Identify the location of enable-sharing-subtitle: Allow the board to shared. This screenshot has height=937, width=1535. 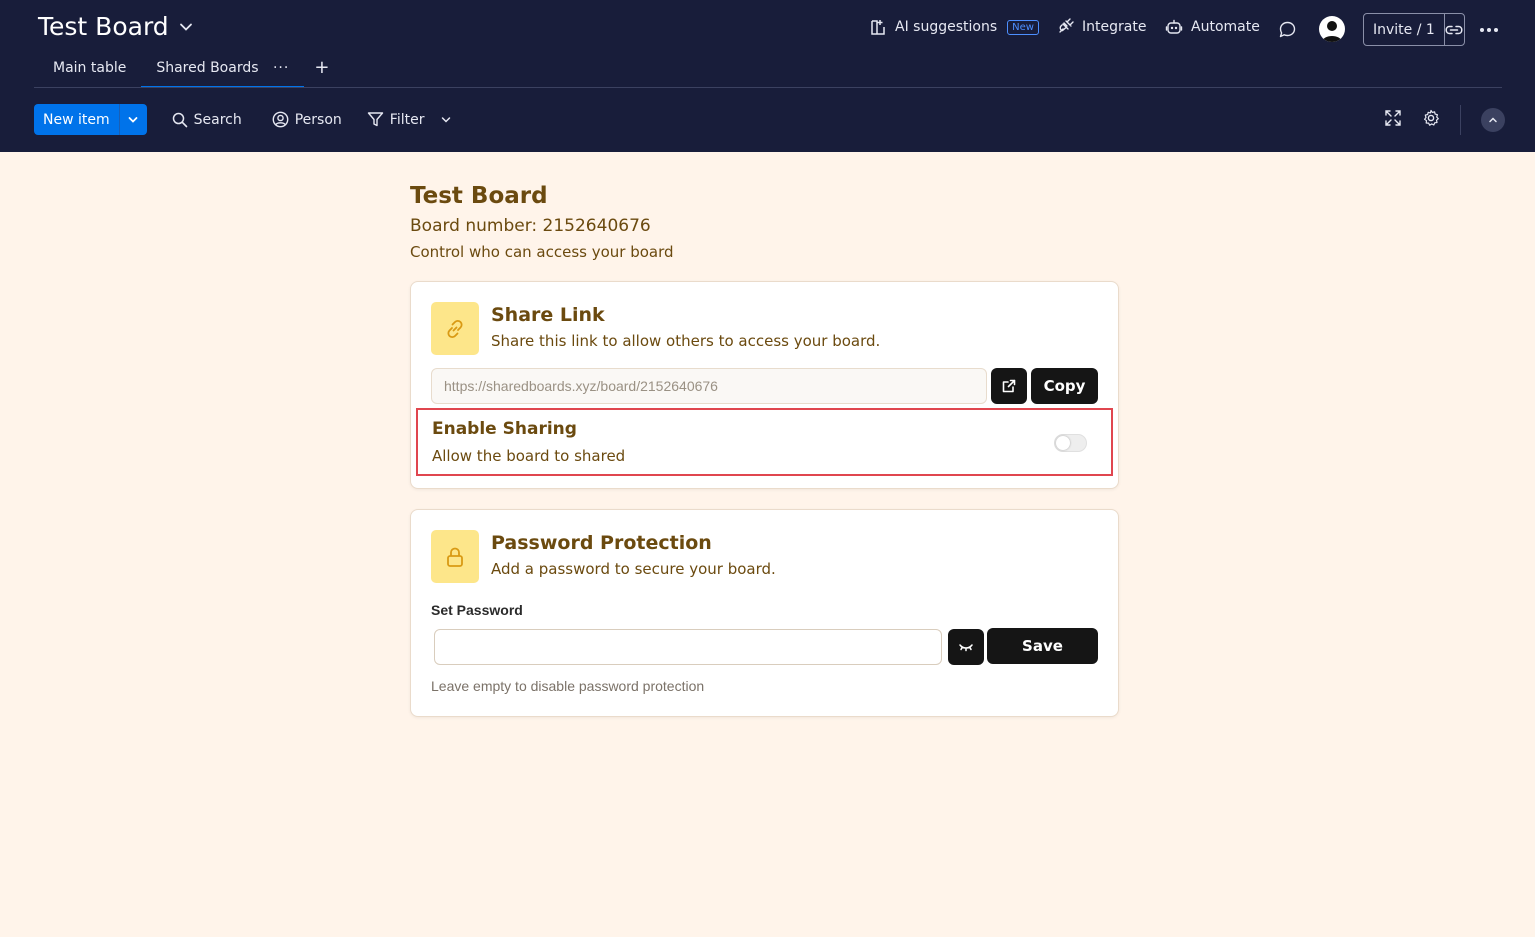
(529, 456).